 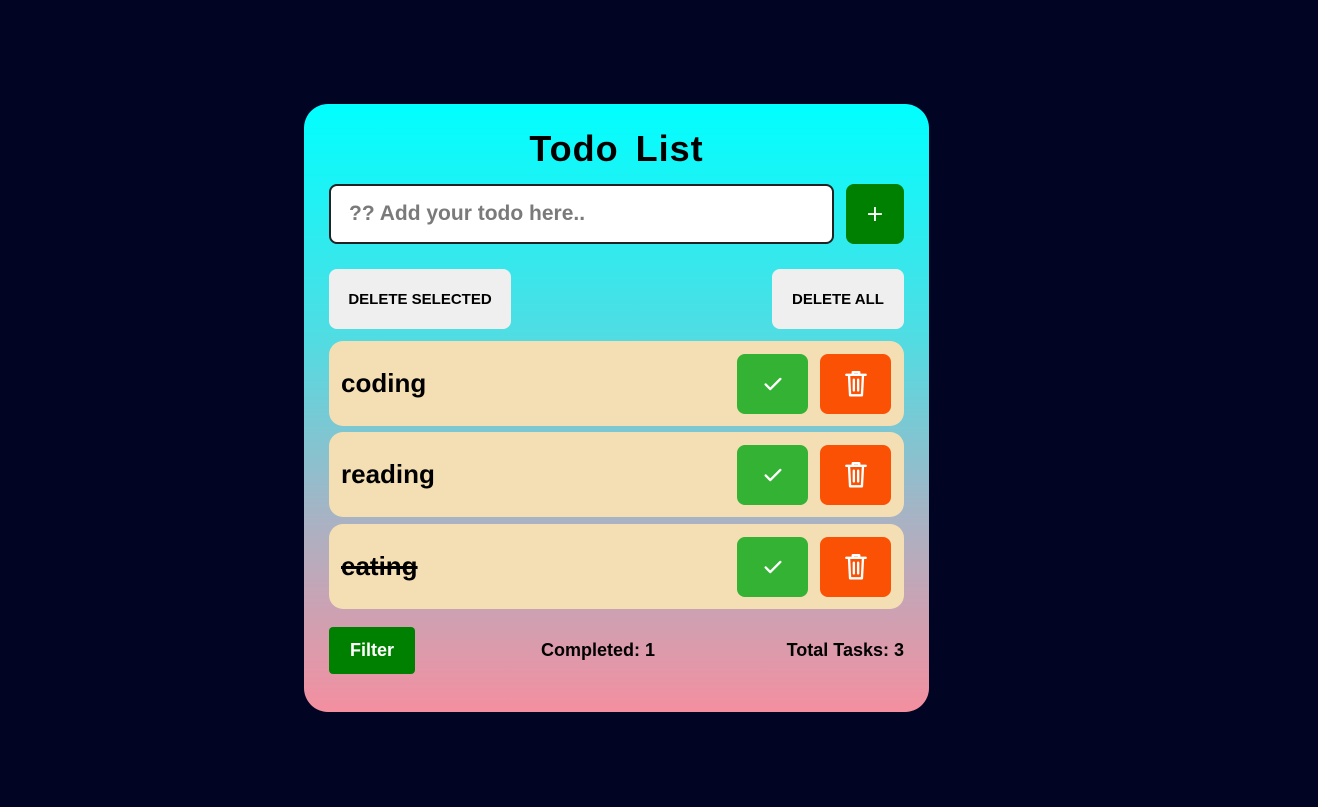 What do you see at coordinates (616, 383) in the screenshot?
I see `todo-item: coding` at bounding box center [616, 383].